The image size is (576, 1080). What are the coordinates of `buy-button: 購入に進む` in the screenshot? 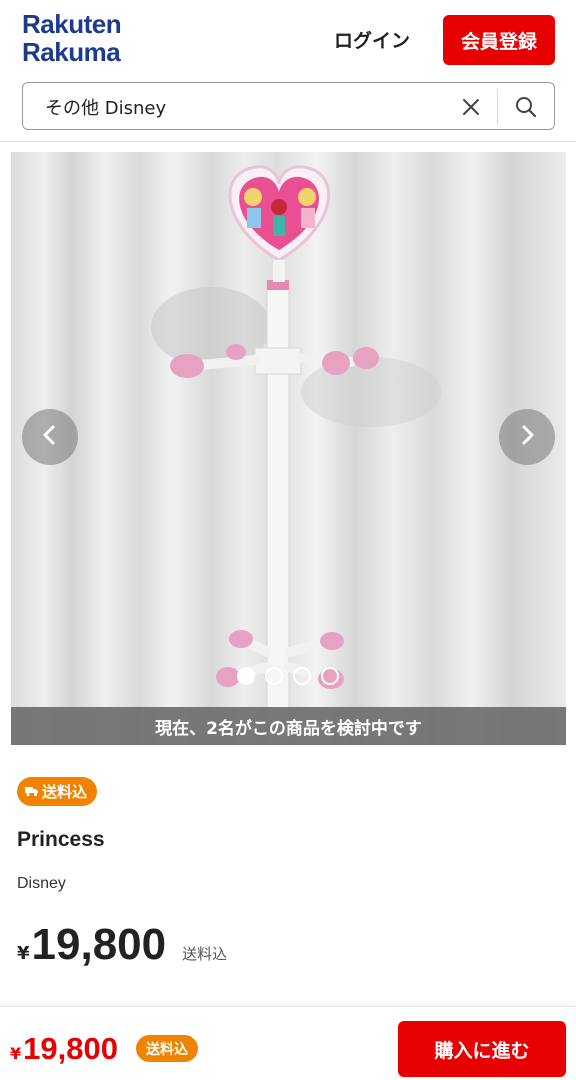 It's located at (482, 1049).